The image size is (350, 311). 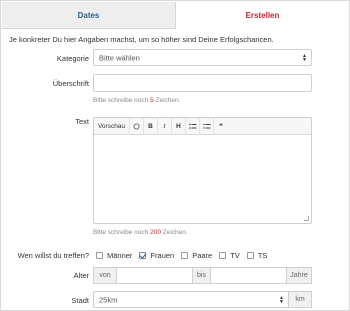 What do you see at coordinates (151, 126) in the screenshot?
I see `bold-button: B` at bounding box center [151, 126].